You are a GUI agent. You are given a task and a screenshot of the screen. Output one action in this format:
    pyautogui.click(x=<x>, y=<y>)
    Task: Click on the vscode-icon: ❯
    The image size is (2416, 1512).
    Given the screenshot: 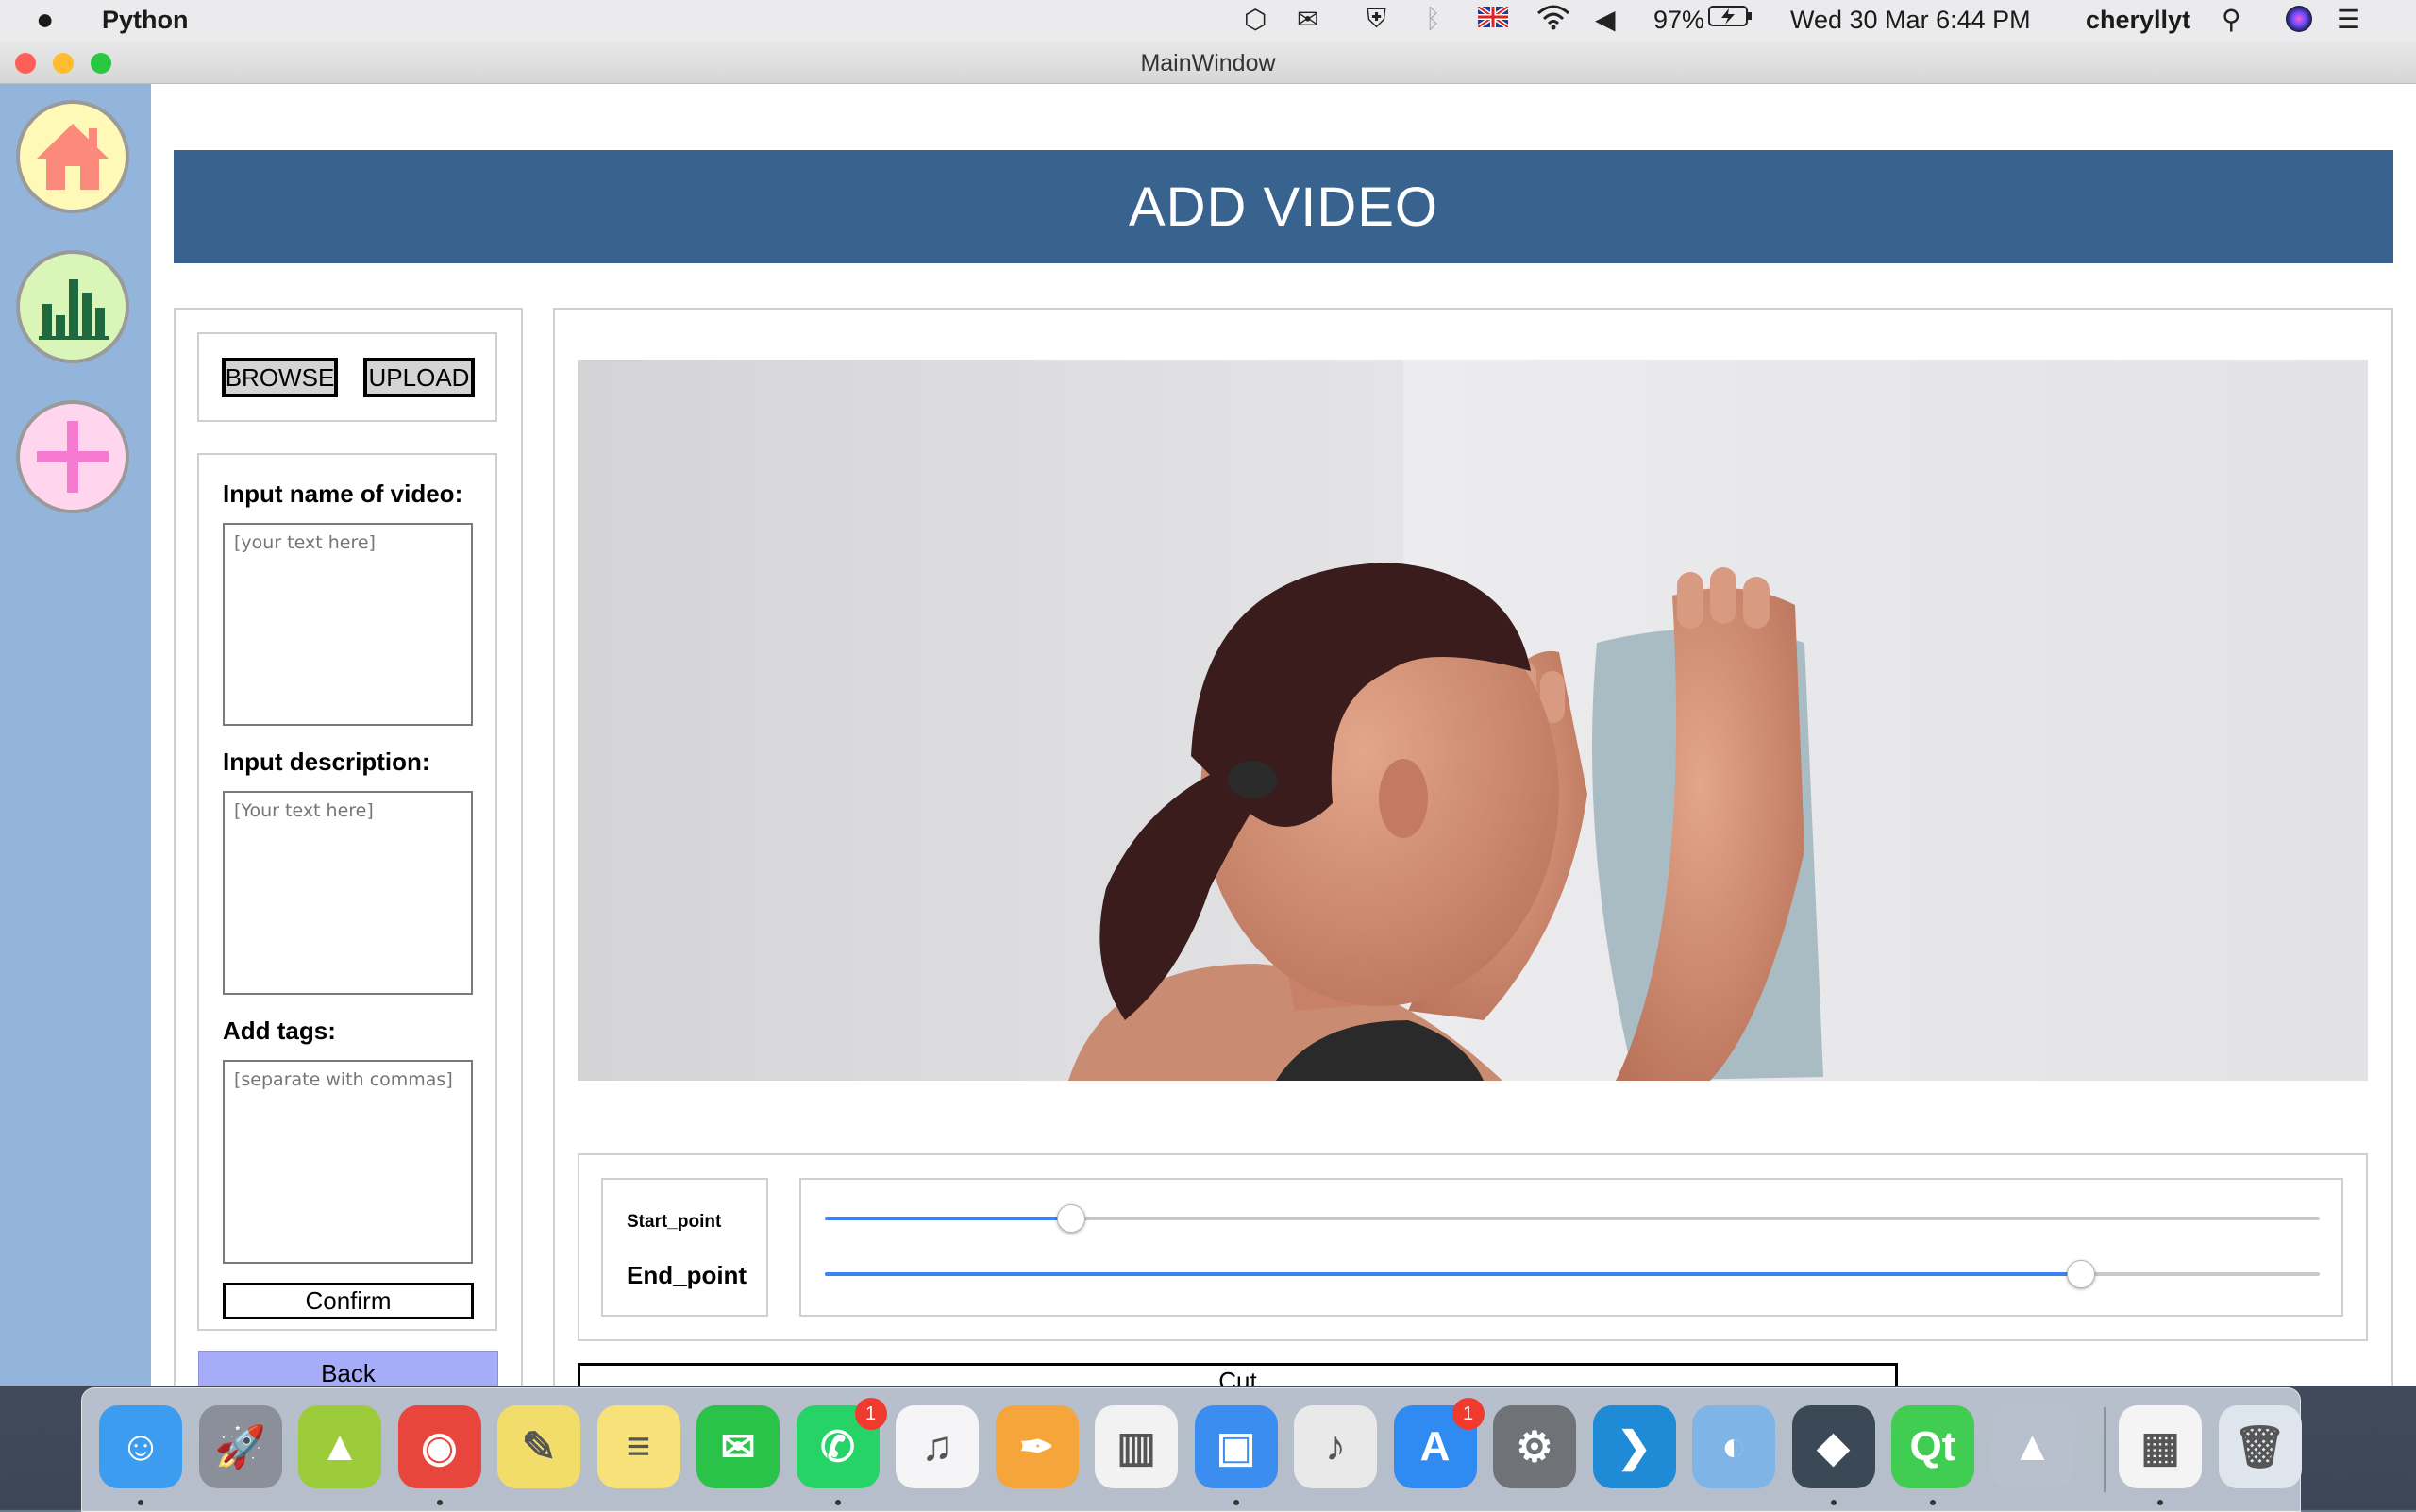 What is the action you would take?
    pyautogui.click(x=1634, y=1446)
    